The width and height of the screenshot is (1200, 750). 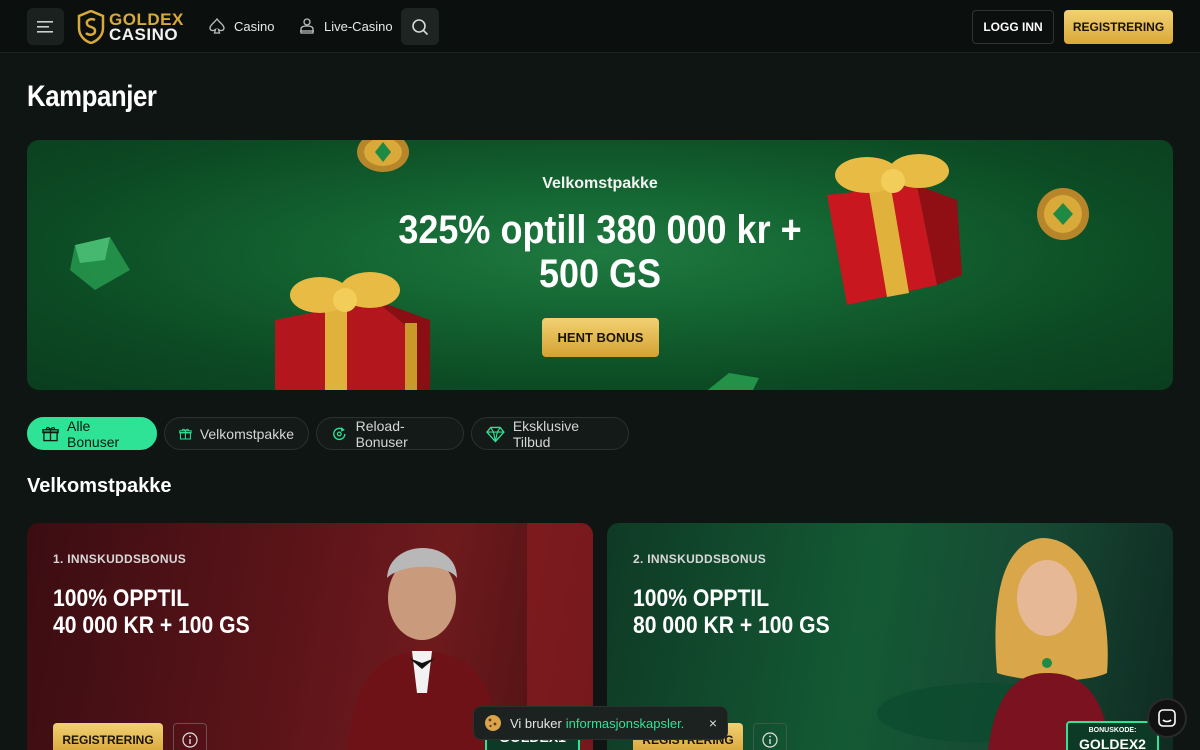 What do you see at coordinates (701, 598) in the screenshot?
I see `card-2-title-line1: 100% OPPTIL` at bounding box center [701, 598].